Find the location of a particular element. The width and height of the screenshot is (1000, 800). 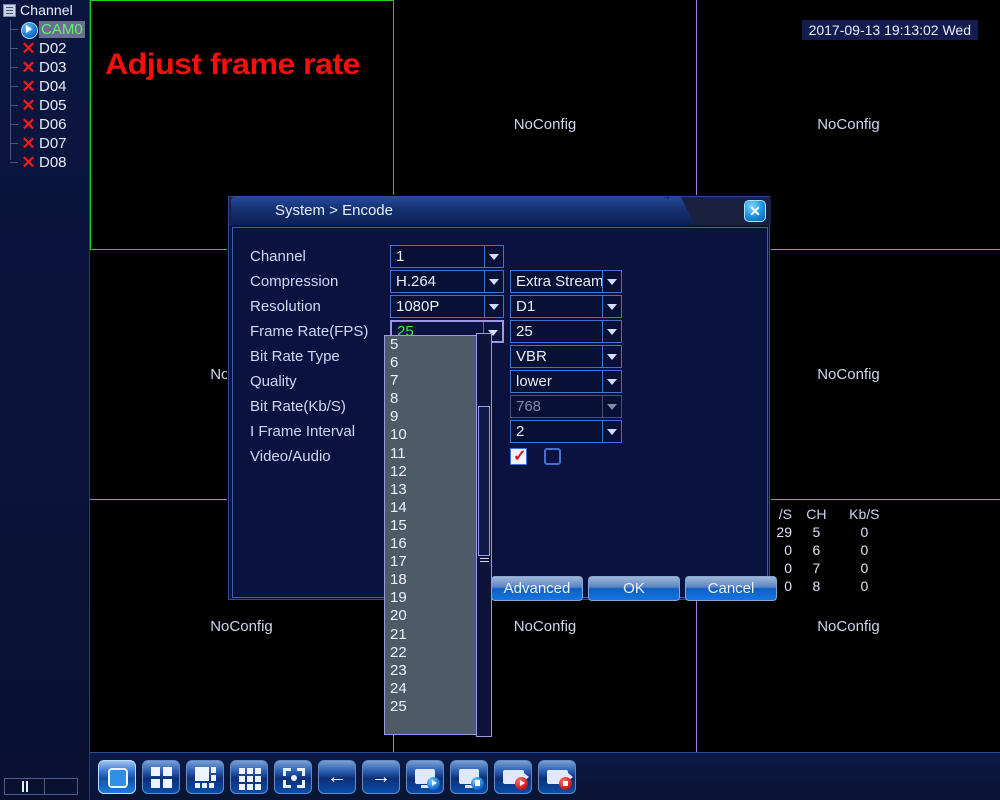

i-frame-interval-extra-select: 2 is located at coordinates (566, 431).